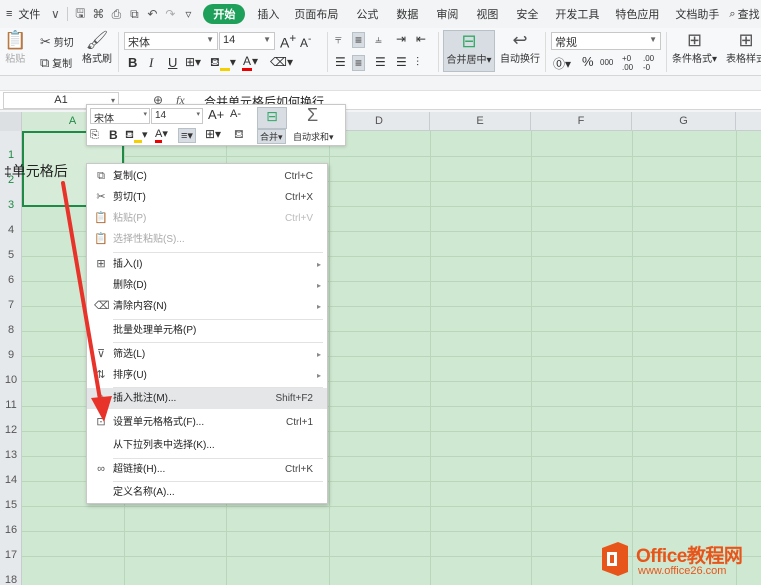 The width and height of the screenshot is (761, 585). What do you see at coordinates (268, 14) in the screenshot?
I see `tab-insert: 插入` at bounding box center [268, 14].